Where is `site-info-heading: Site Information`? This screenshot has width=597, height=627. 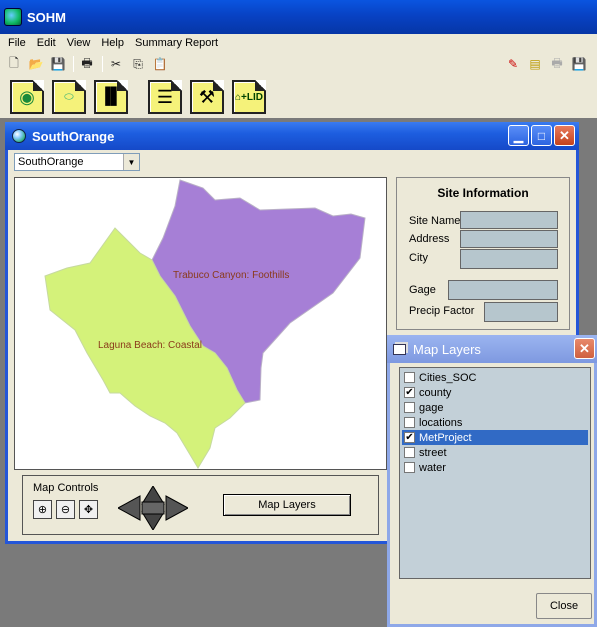
site-info-heading: Site Information is located at coordinates (483, 193).